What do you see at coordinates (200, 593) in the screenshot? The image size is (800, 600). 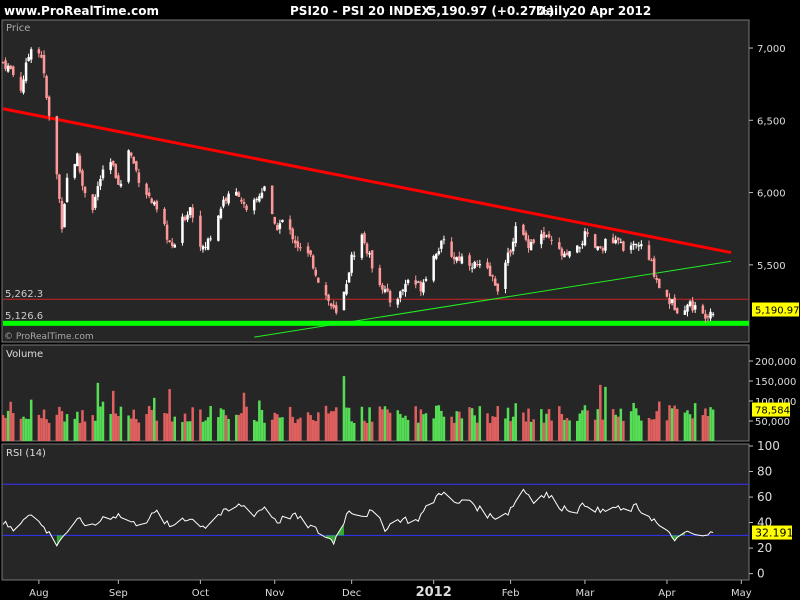 I see `x-tick-label: Oct` at bounding box center [200, 593].